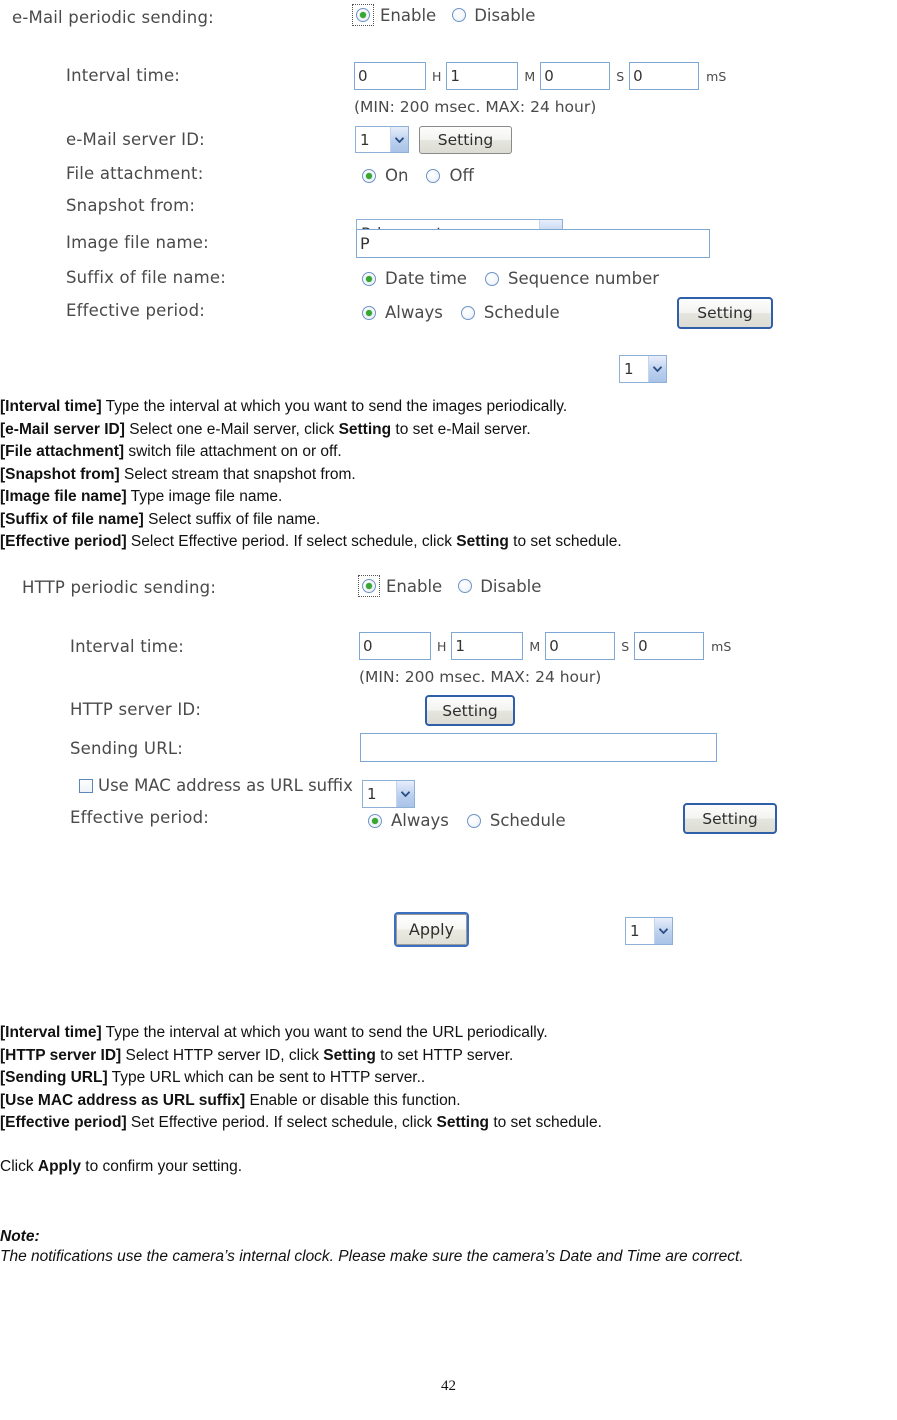 The width and height of the screenshot is (897, 1420). What do you see at coordinates (575, 76) in the screenshot?
I see `email-interval-seconds-input` at bounding box center [575, 76].